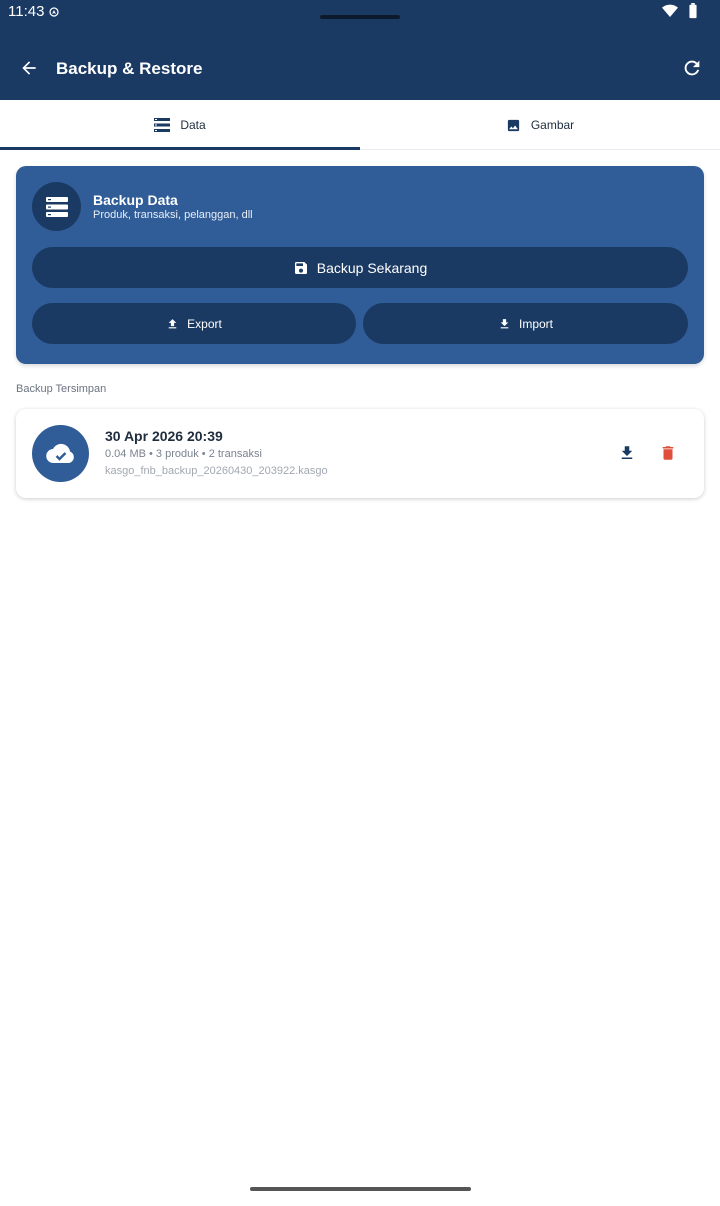 The image size is (720, 1206). I want to click on trash-icon, so click(668, 453).